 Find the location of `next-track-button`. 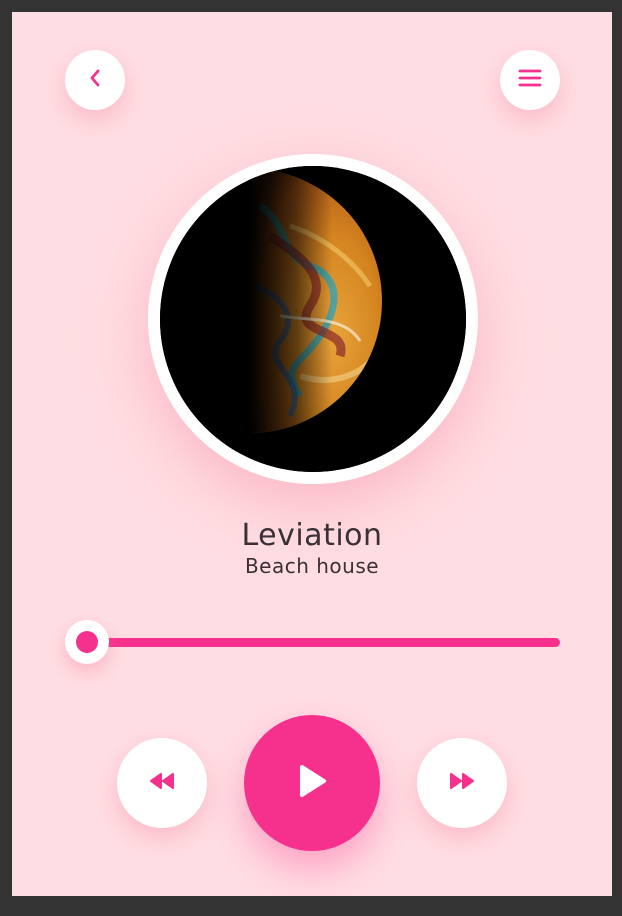

next-track-button is located at coordinates (462, 783).